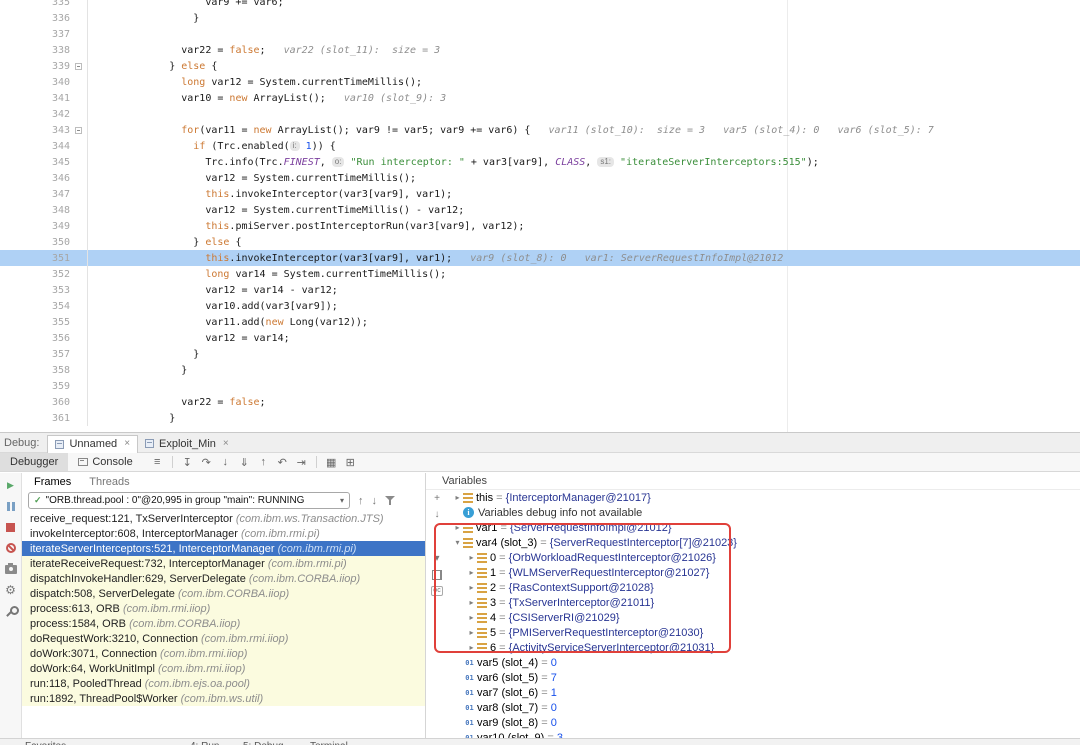 This screenshot has height=745, width=1080. Describe the element at coordinates (11, 611) in the screenshot. I see `pin-icon-button` at that location.